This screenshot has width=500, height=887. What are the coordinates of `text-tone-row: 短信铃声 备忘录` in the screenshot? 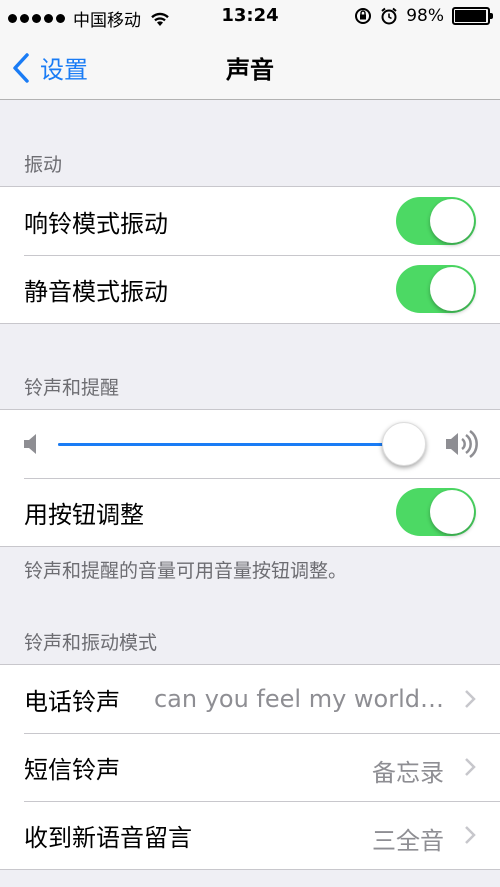 It's located at (250, 767).